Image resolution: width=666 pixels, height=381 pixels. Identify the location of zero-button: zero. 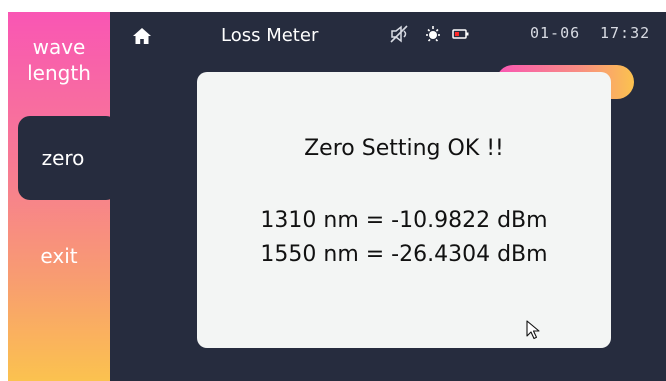
(68, 158).